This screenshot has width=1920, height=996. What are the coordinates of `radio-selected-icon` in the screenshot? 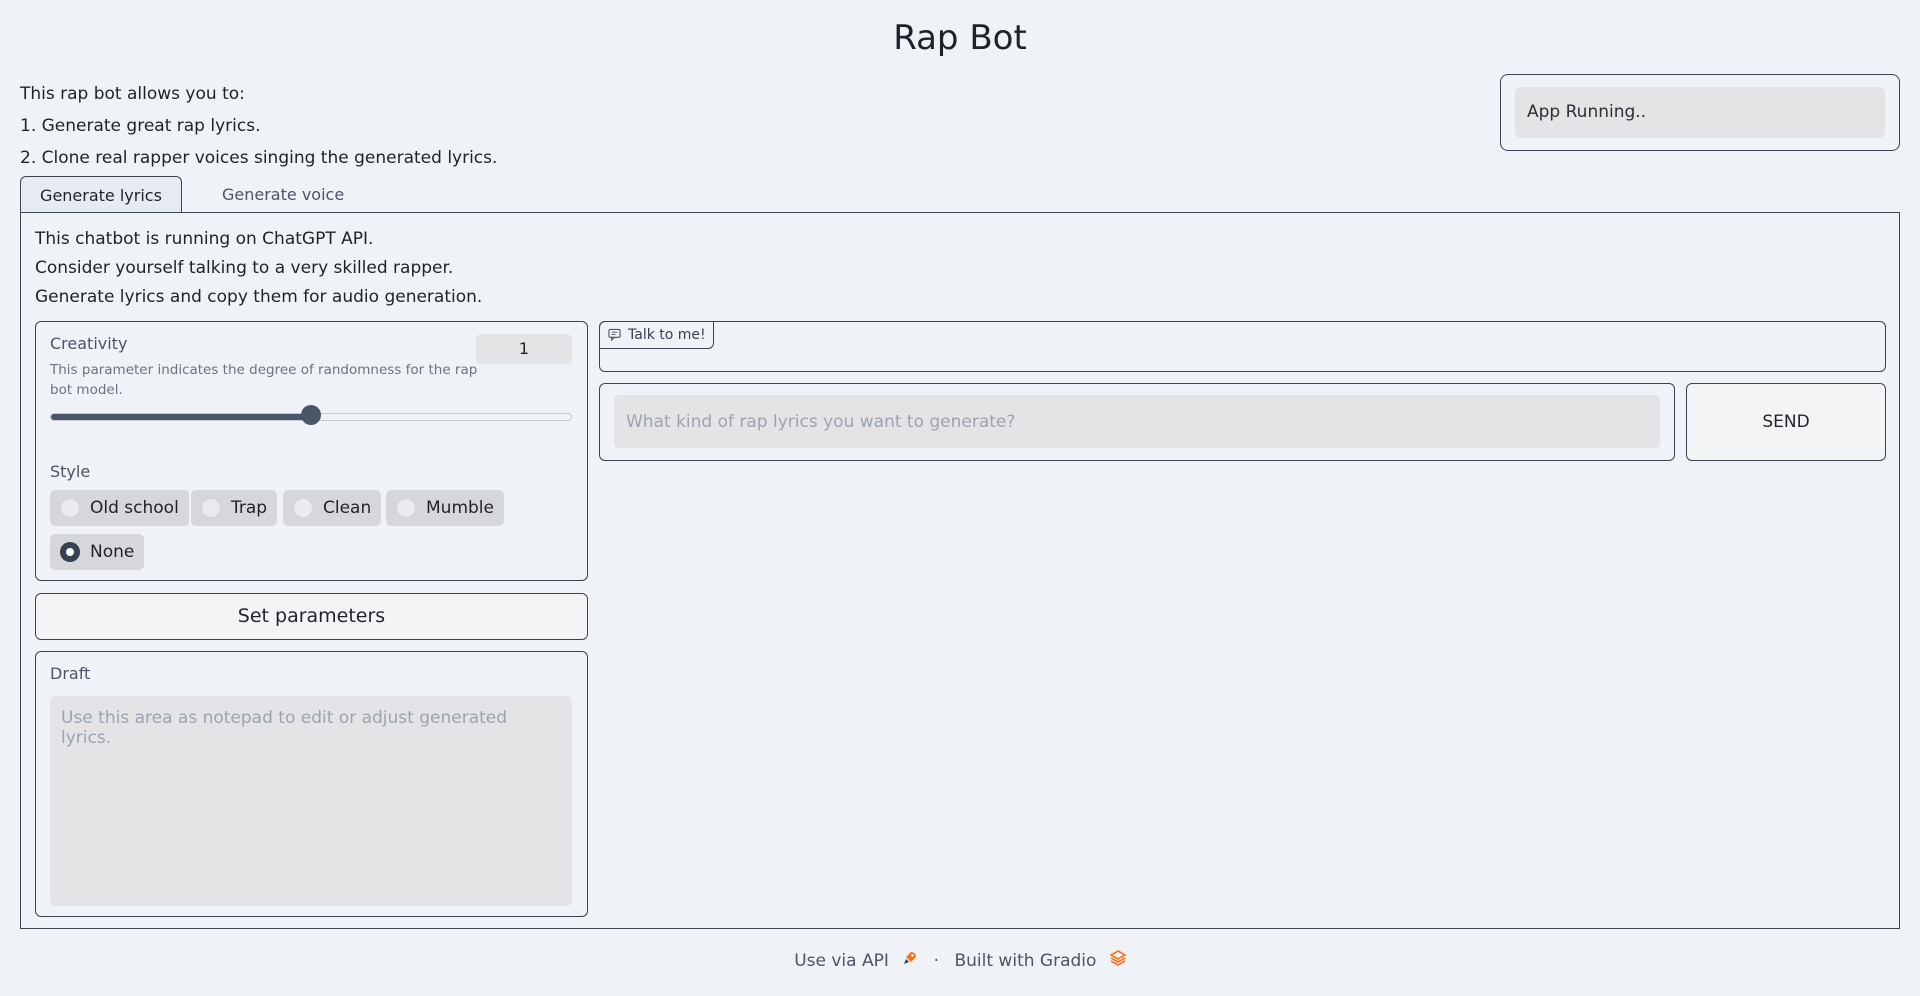 It's located at (70, 552).